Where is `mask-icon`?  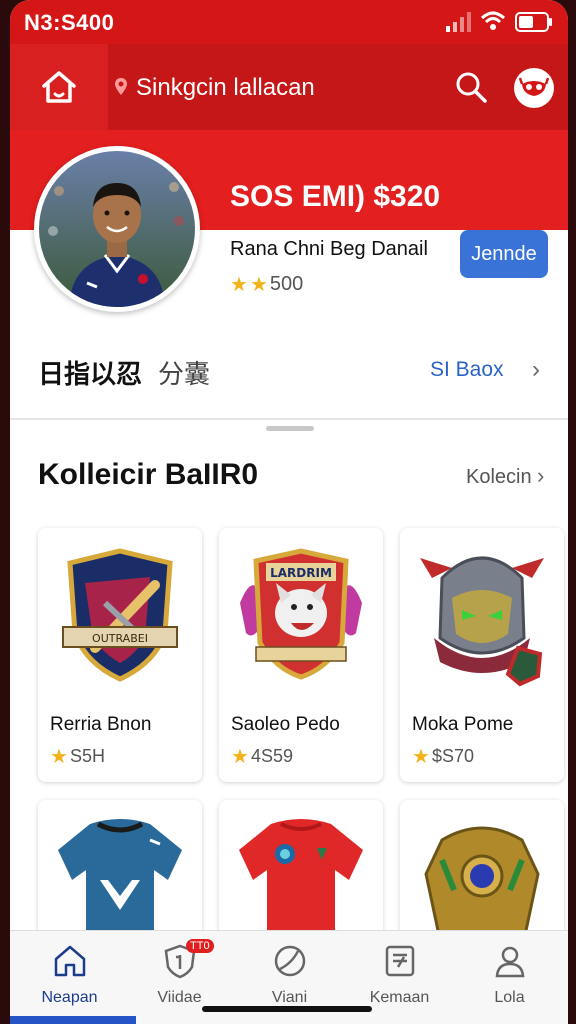
mask-icon is located at coordinates (534, 86).